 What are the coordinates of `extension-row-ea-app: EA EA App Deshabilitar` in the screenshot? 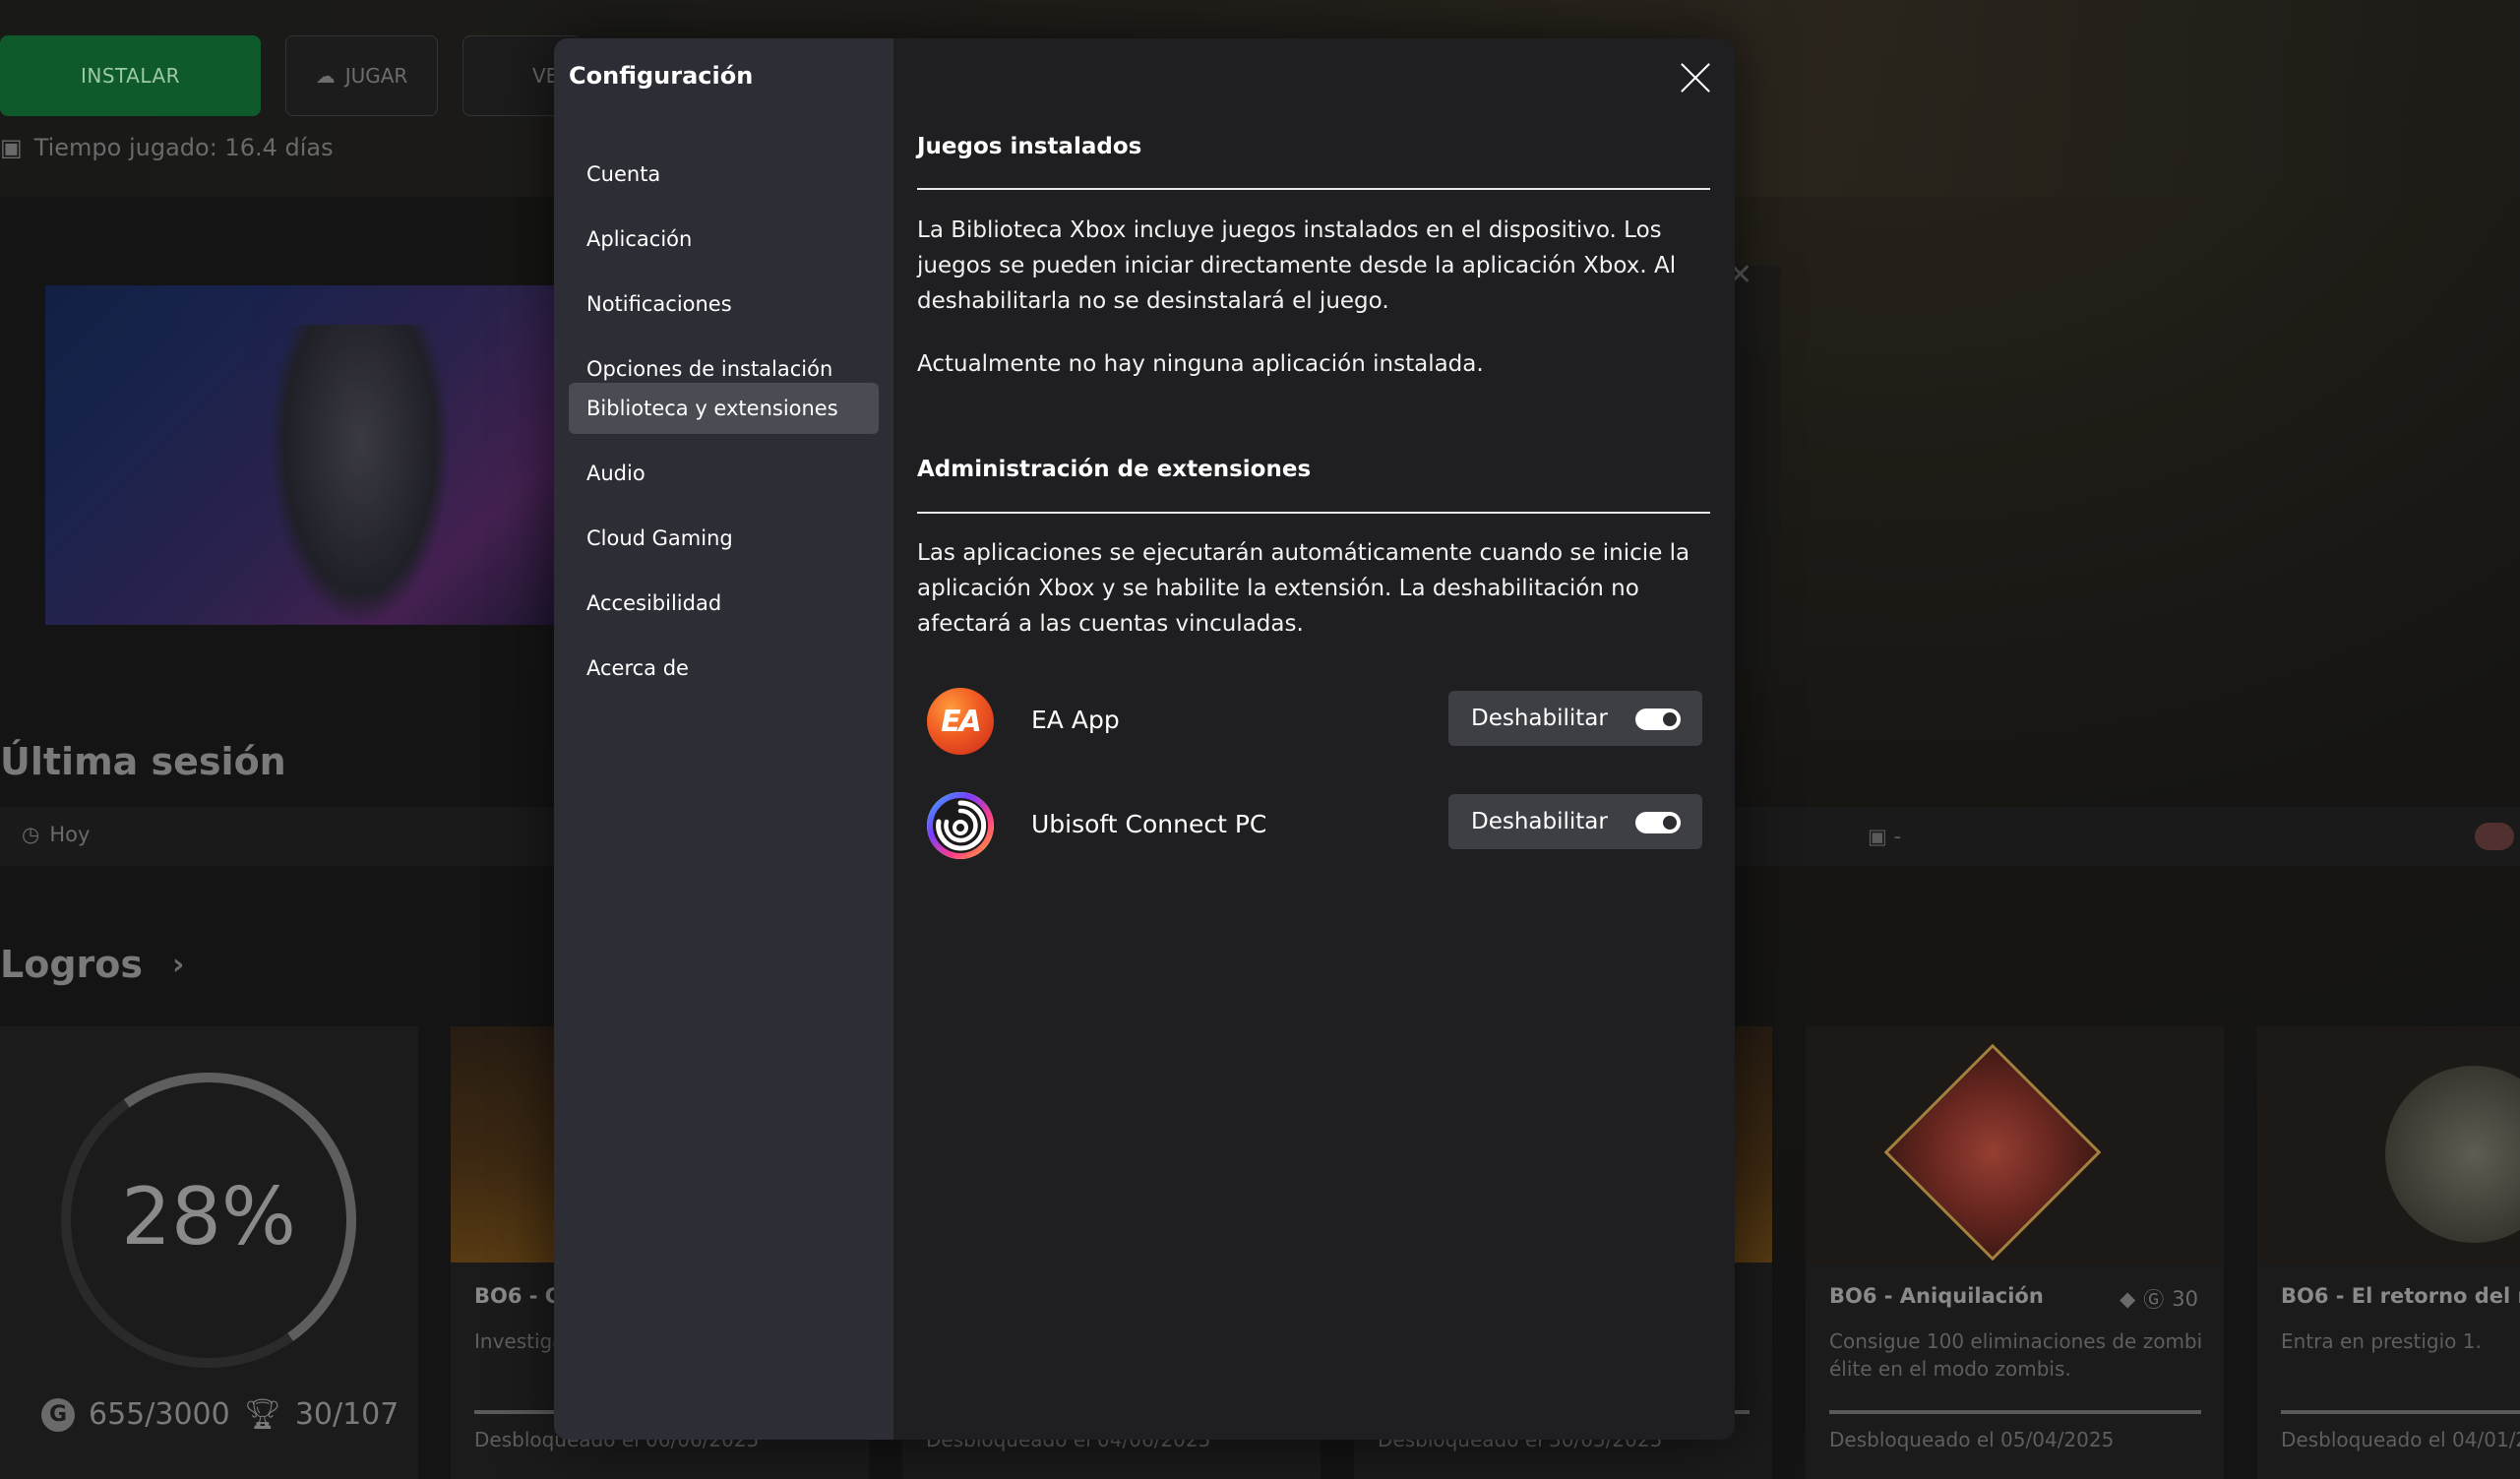 It's located at (1315, 724).